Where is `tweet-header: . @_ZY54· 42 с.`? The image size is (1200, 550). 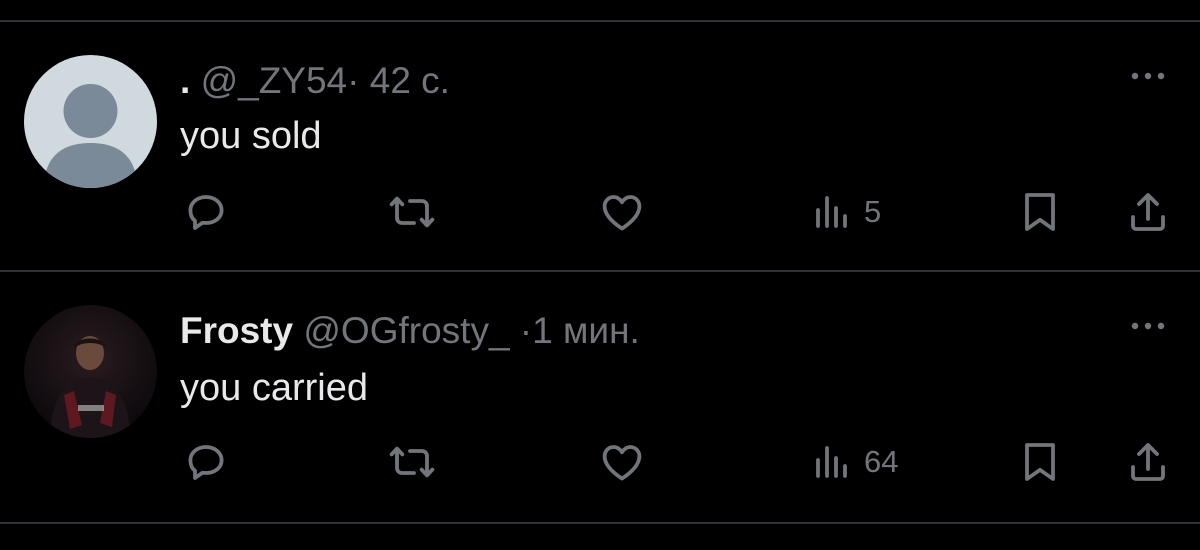 tweet-header: . @_ZY54· 42 с. is located at coordinates (315, 81).